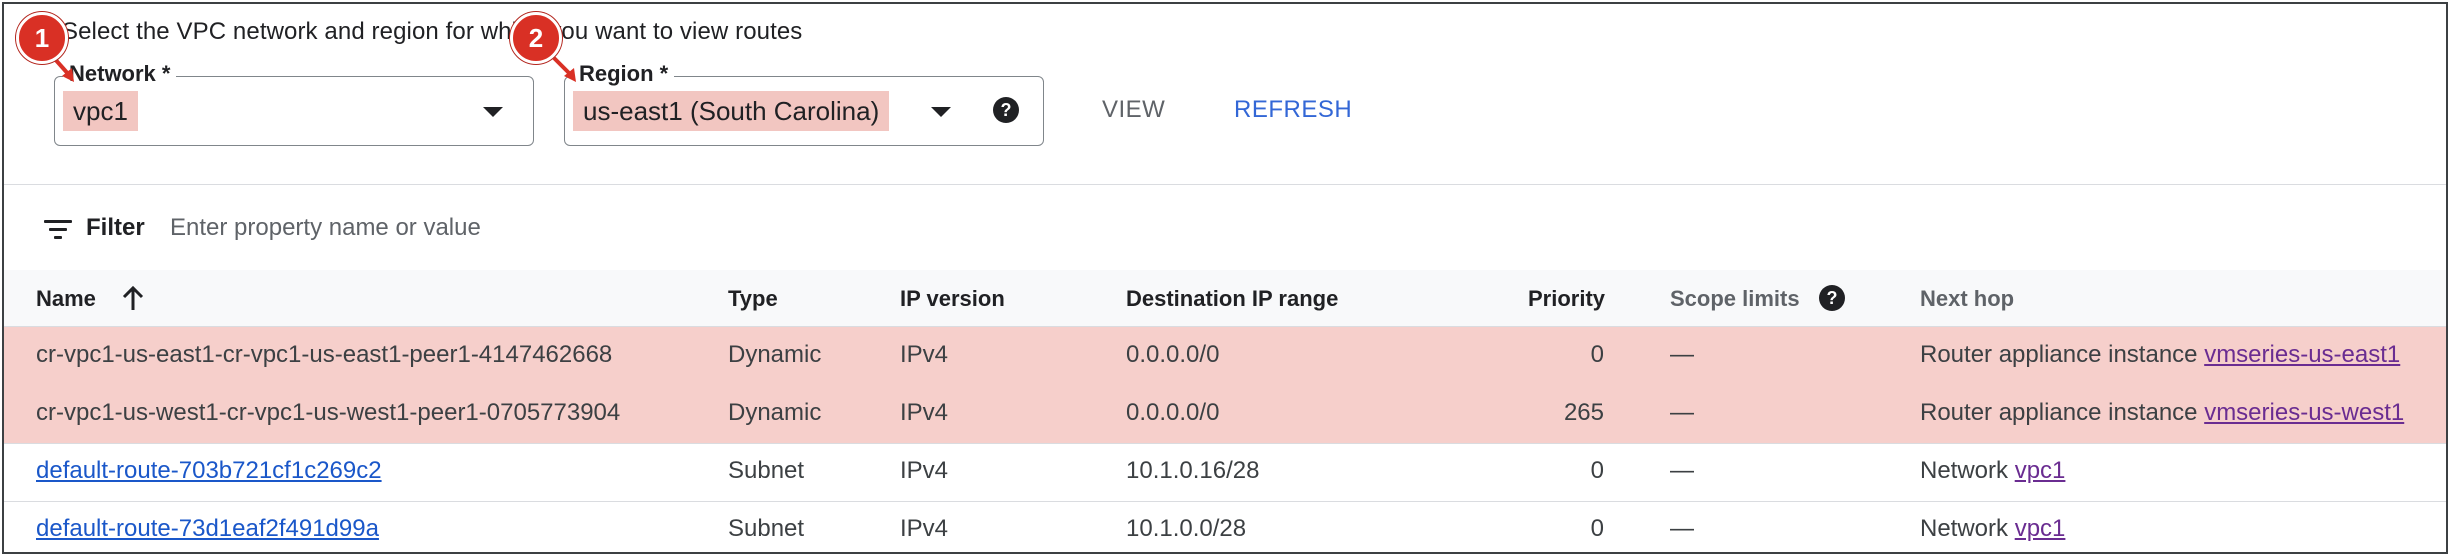 This screenshot has height=558, width=2452. I want to click on callout-badge-1: 1, so click(42, 38).